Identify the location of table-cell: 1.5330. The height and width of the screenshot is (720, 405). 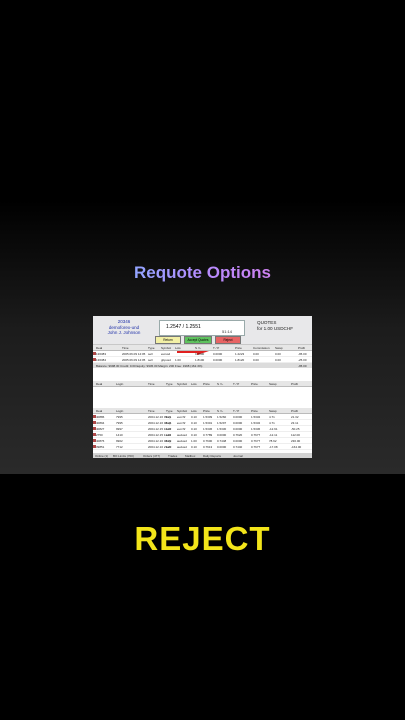
(222, 428).